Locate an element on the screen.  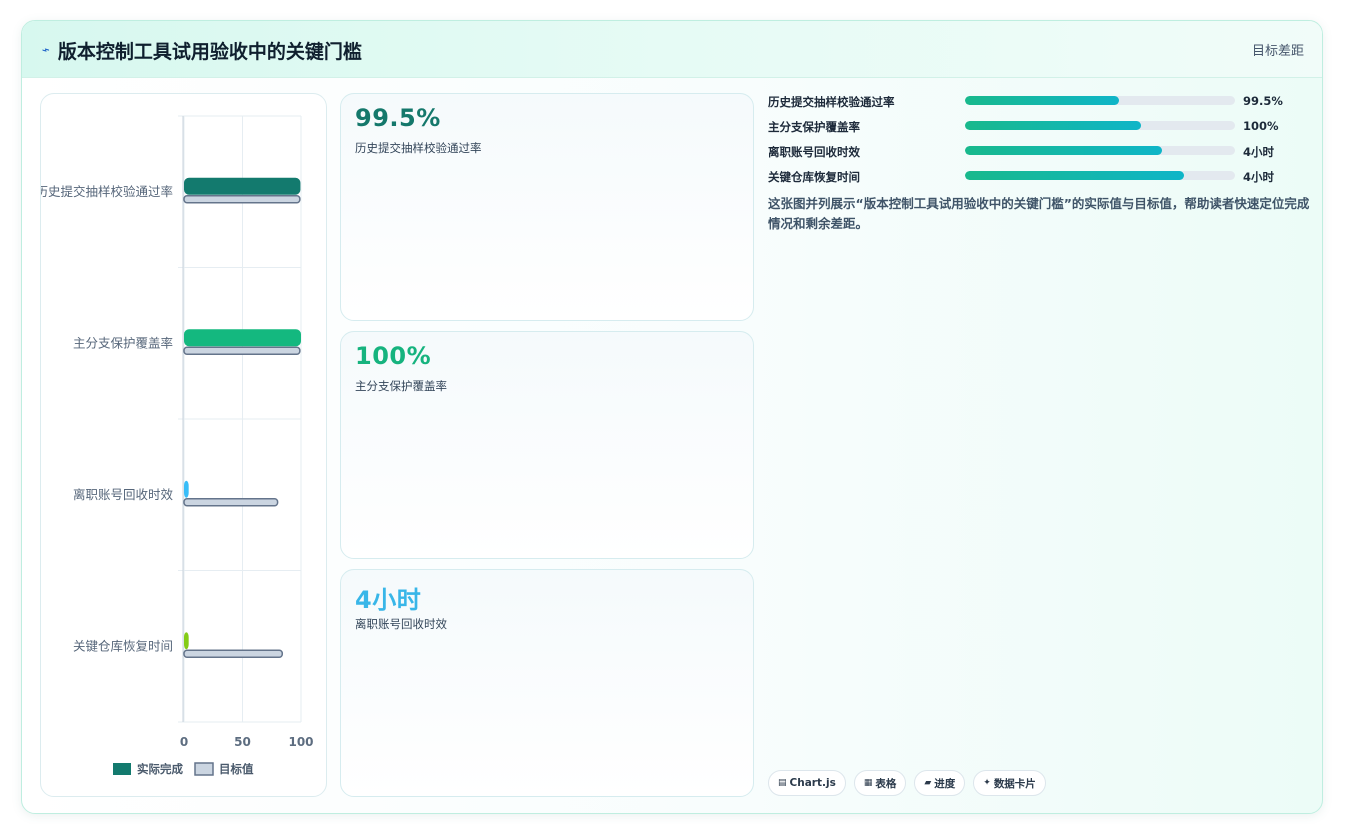
kpi-value: 100% is located at coordinates (393, 356).